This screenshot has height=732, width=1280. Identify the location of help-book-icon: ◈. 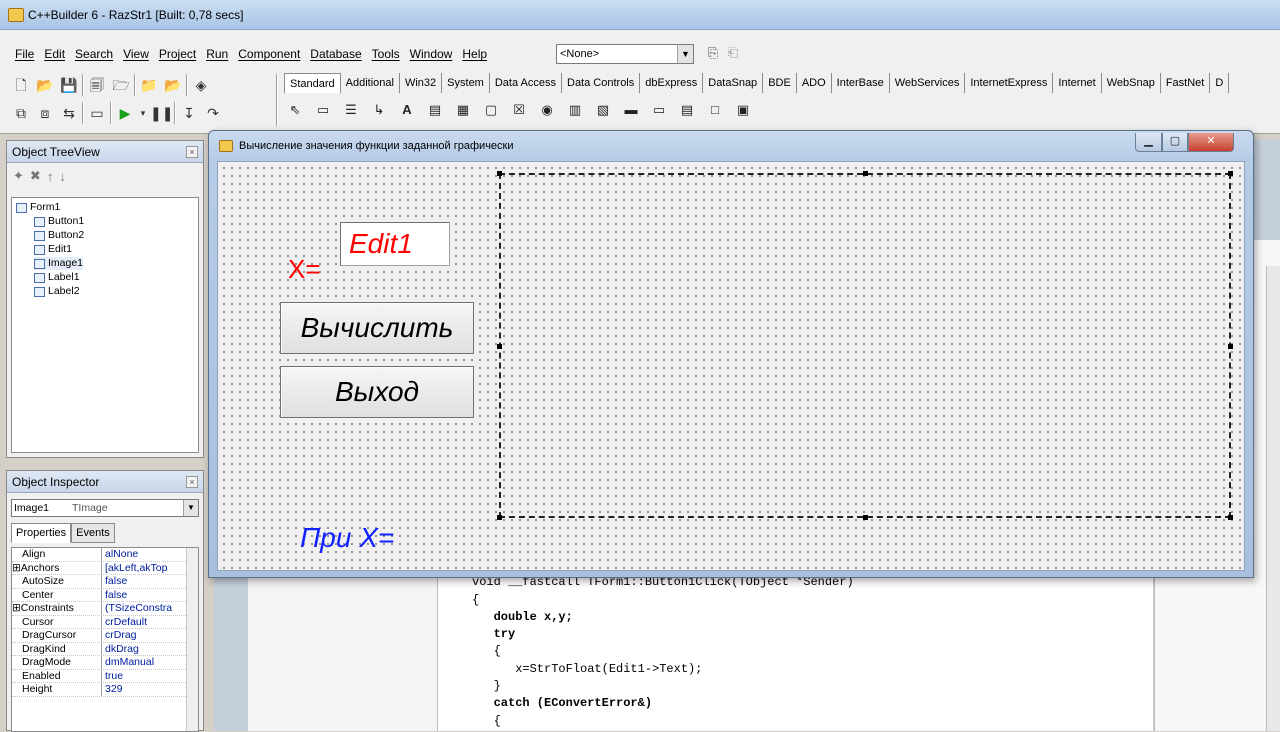
(201, 85).